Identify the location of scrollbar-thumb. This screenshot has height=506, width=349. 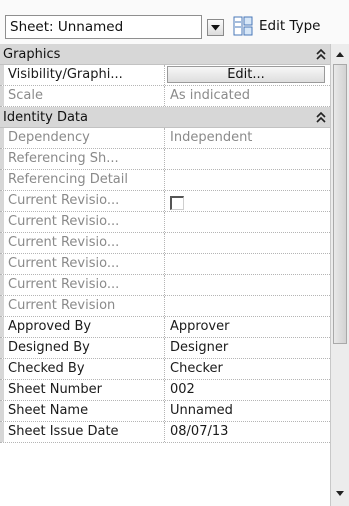
(340, 204).